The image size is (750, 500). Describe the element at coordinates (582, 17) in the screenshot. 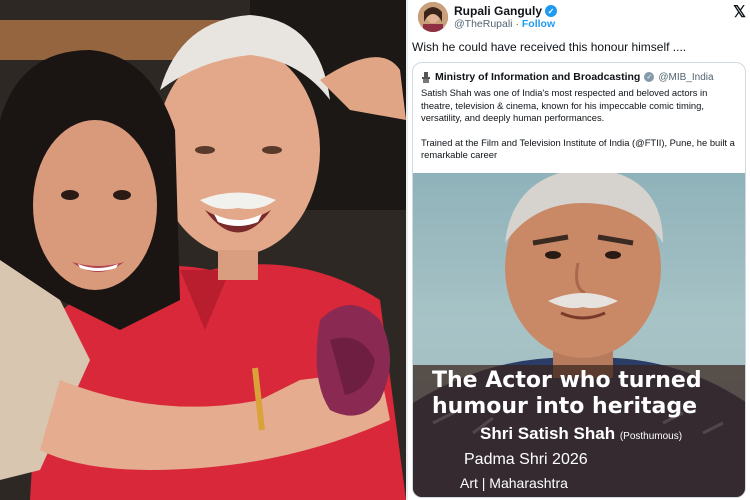

I see `tweet-header: Rupali Ganguly ✓ @TheRupali · Follow 𝕏` at that location.